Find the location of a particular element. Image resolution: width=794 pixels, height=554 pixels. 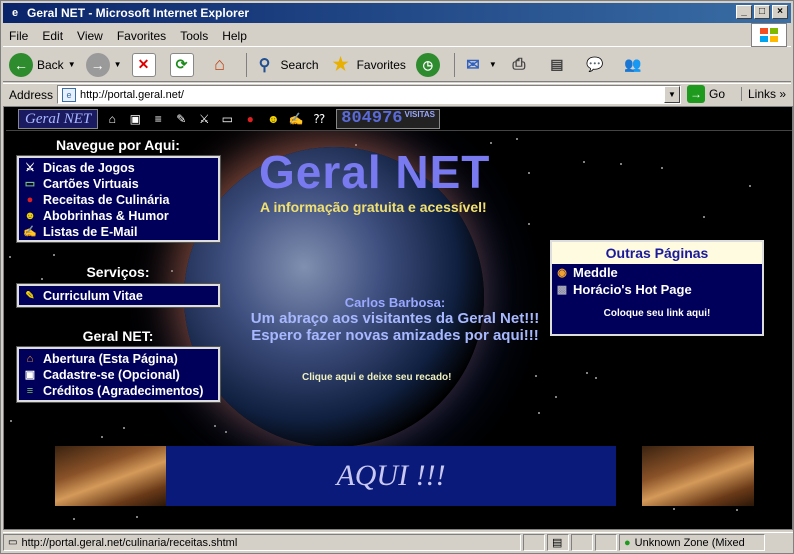

history-button: ◷ is located at coordinates (429, 64).